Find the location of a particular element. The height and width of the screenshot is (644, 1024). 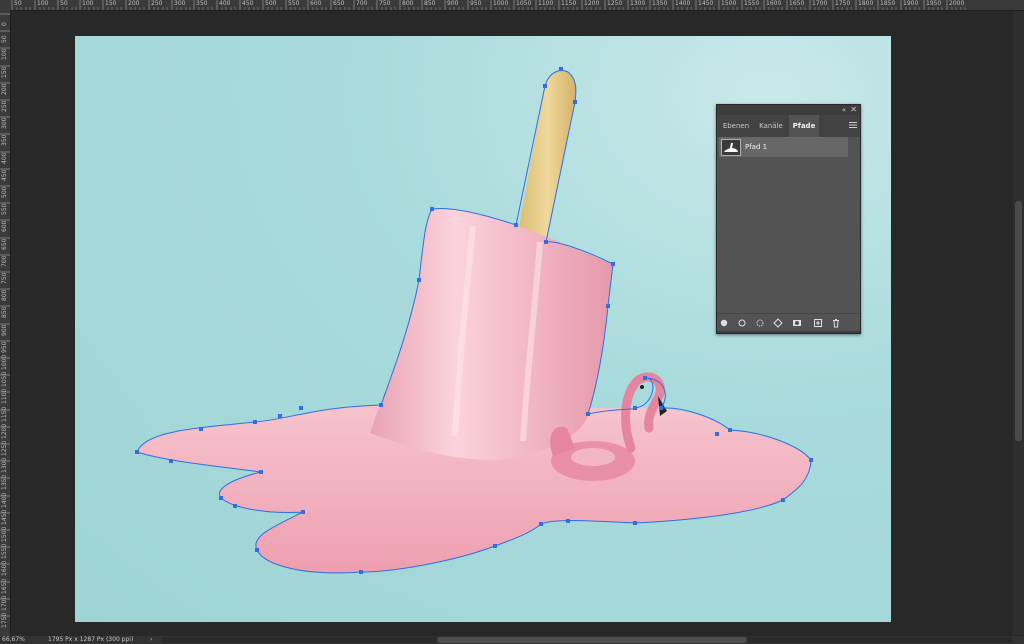

delete-path-icon is located at coordinates (836, 323).